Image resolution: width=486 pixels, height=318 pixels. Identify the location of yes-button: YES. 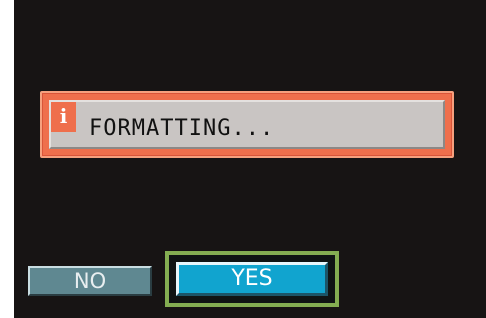
(252, 279).